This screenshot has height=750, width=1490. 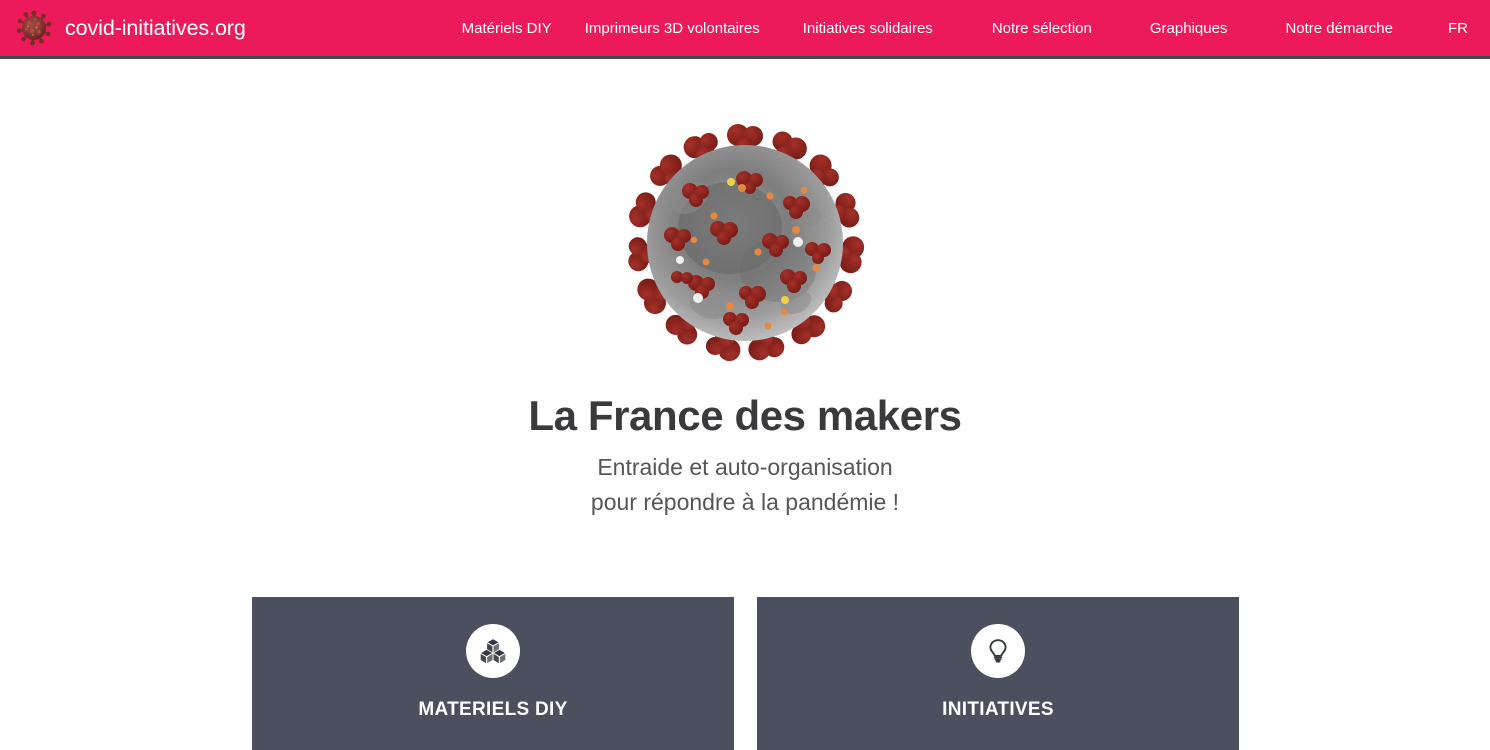 What do you see at coordinates (745, 415) in the screenshot?
I see `page-title: La France des makers` at bounding box center [745, 415].